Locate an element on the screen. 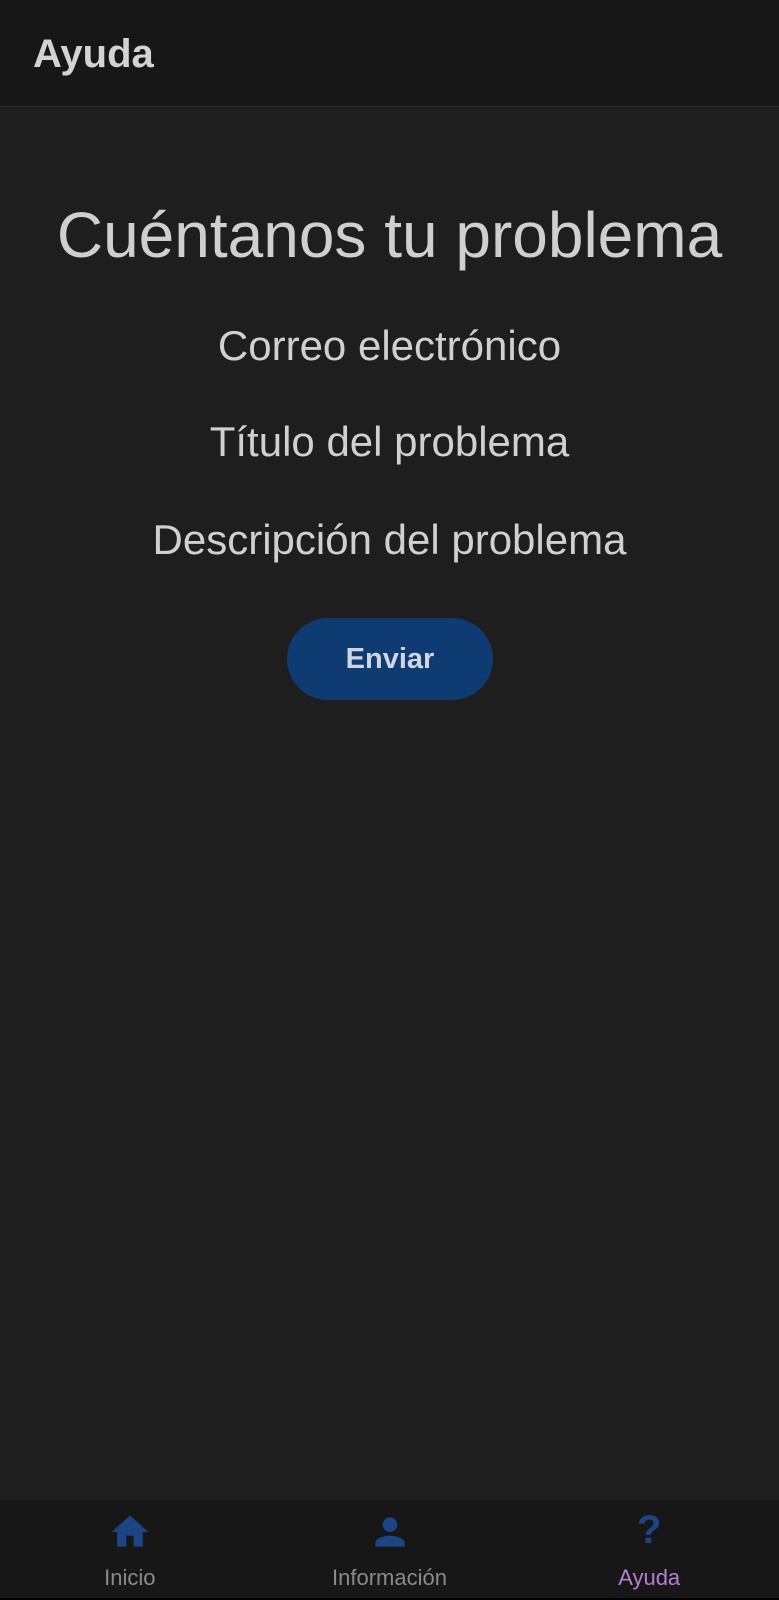 This screenshot has width=779, height=1600. form-heading: Cuéntanos tu problema is located at coordinates (389, 235).